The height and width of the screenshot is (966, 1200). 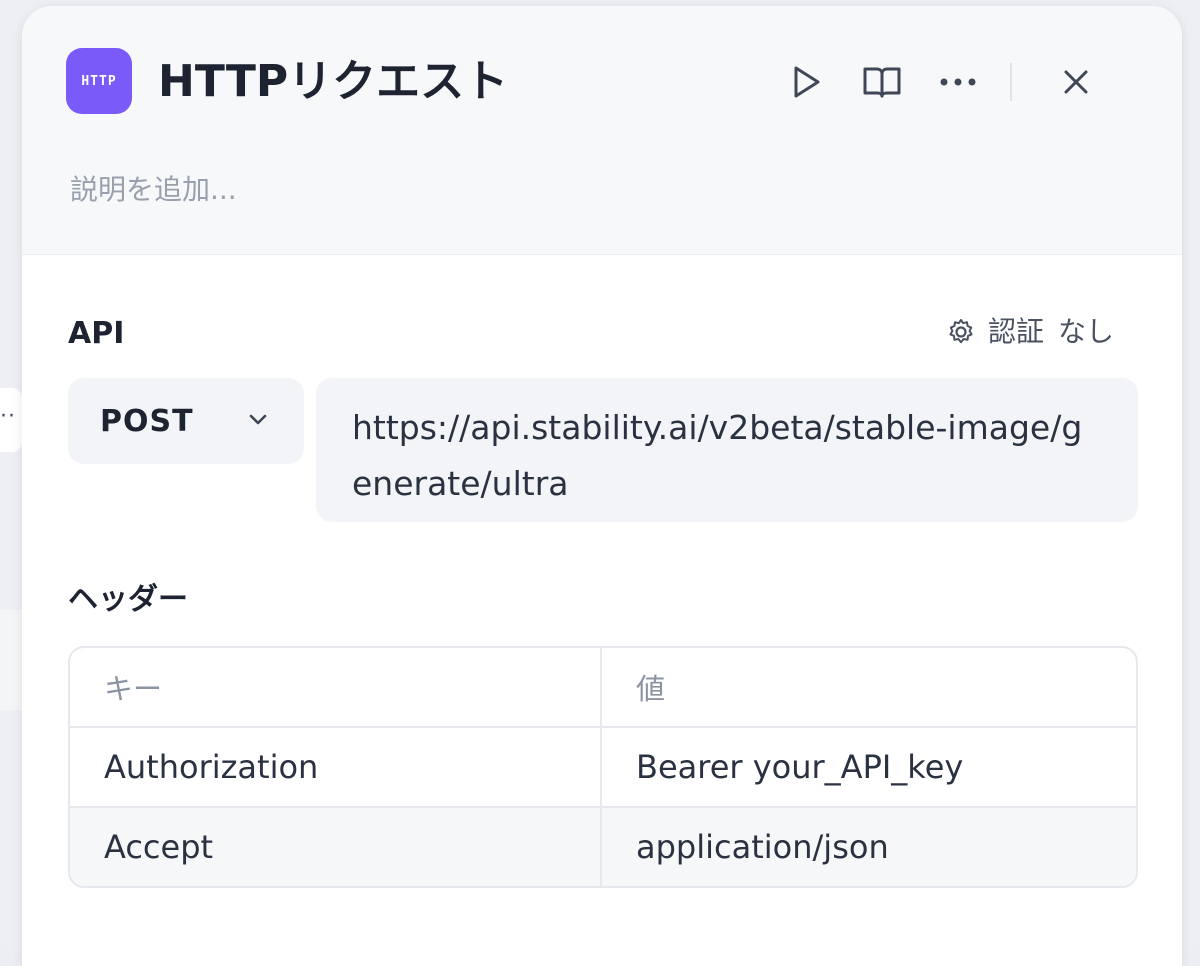 I want to click on method-value: POST, so click(x=147, y=421).